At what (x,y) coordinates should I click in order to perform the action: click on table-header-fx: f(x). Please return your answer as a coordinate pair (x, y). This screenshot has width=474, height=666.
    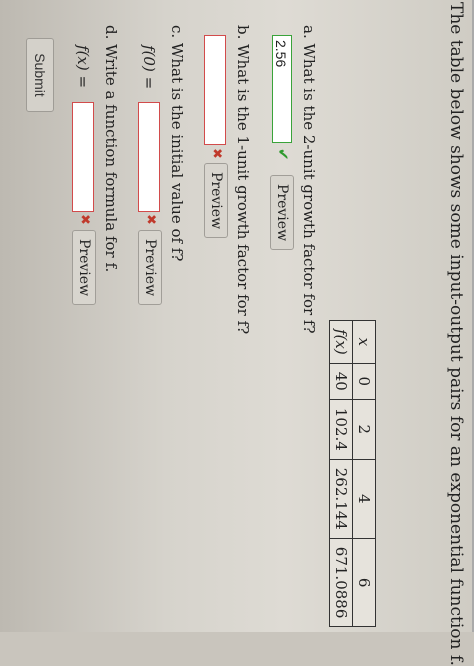
    Looking at the image, I should click on (341, 342).